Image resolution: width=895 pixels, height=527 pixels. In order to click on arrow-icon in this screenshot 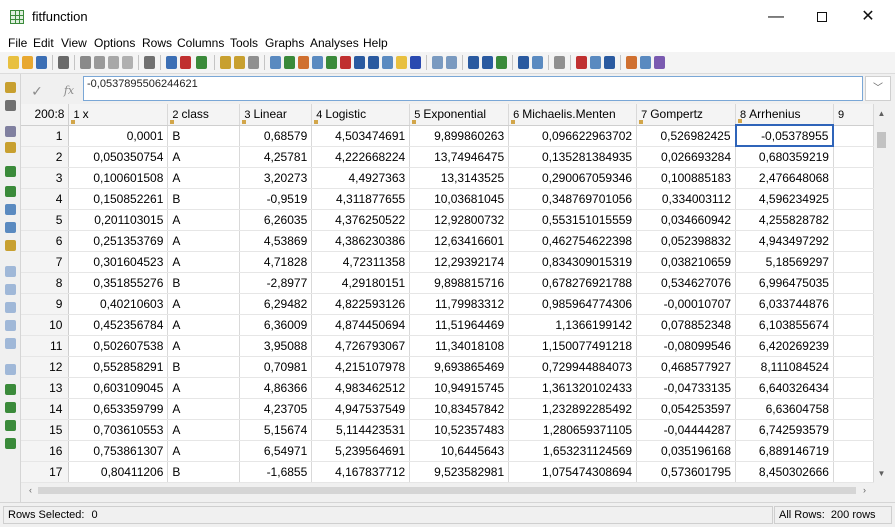, I will do `click(609, 62)`.